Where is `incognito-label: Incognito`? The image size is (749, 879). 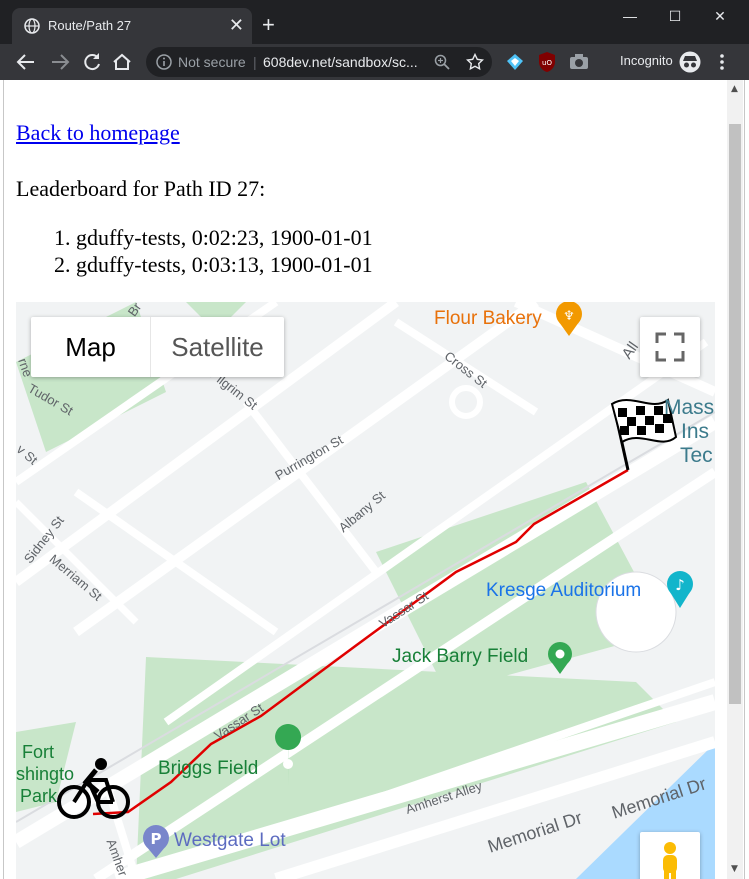
incognito-label: Incognito is located at coordinates (646, 60).